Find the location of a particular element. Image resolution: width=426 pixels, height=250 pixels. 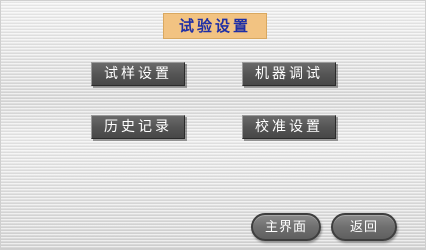

page-title-box: 试验设置 is located at coordinates (215, 26).